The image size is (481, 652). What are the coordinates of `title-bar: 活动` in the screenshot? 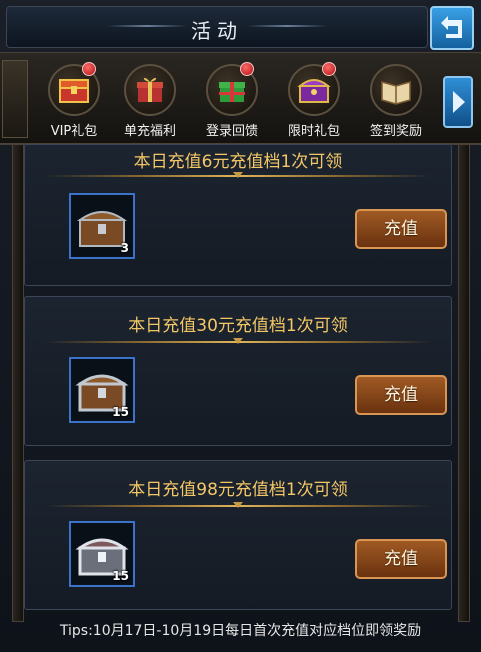 It's located at (217, 27).